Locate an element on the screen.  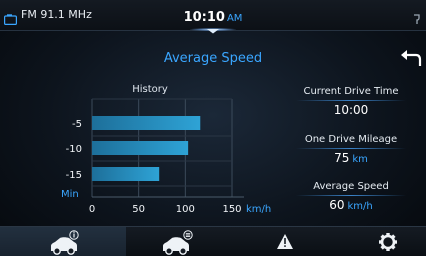
y-tick-label: -15 is located at coordinates (74, 175).